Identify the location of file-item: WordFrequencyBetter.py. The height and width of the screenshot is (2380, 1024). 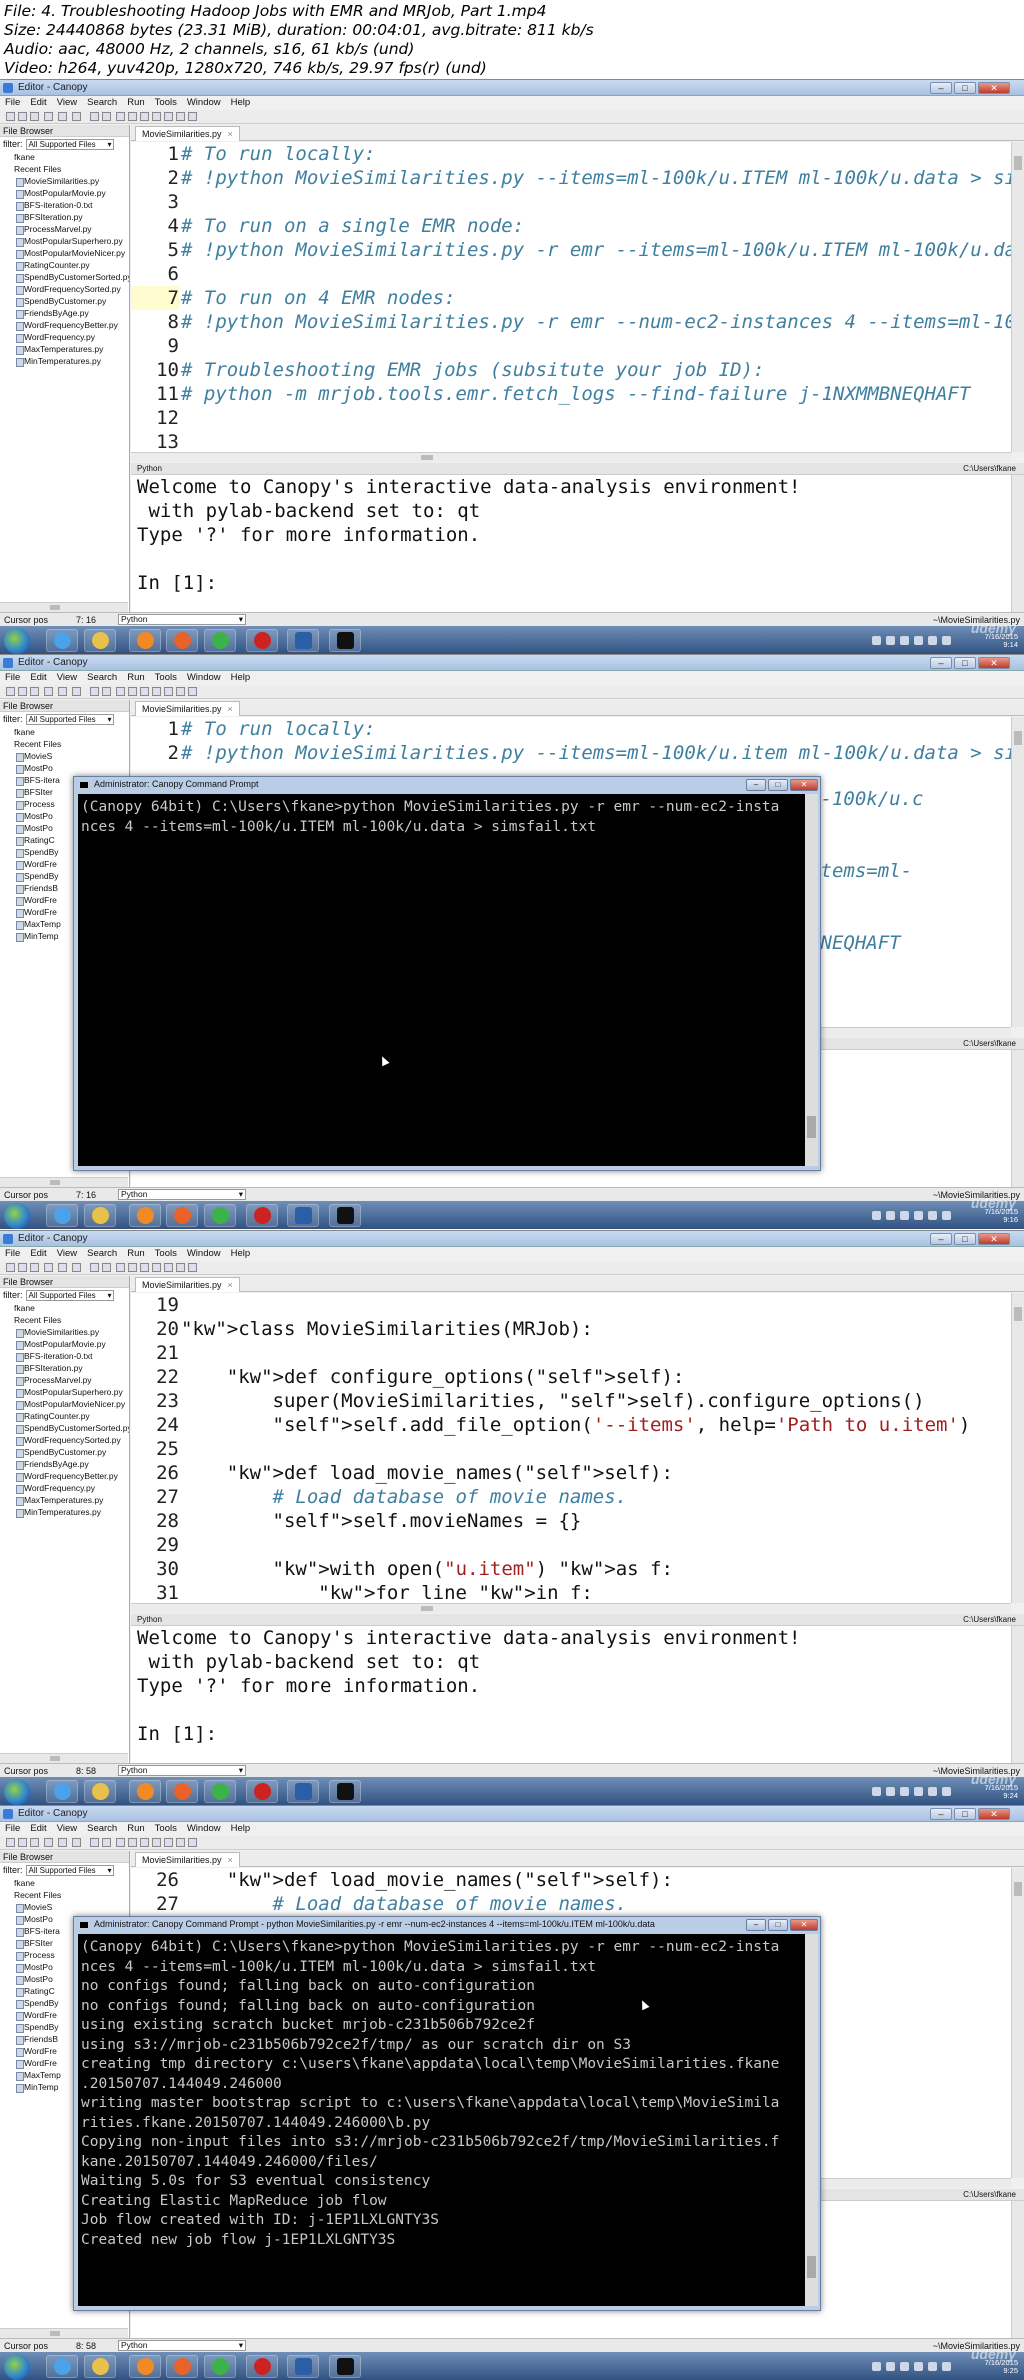
(64, 325).